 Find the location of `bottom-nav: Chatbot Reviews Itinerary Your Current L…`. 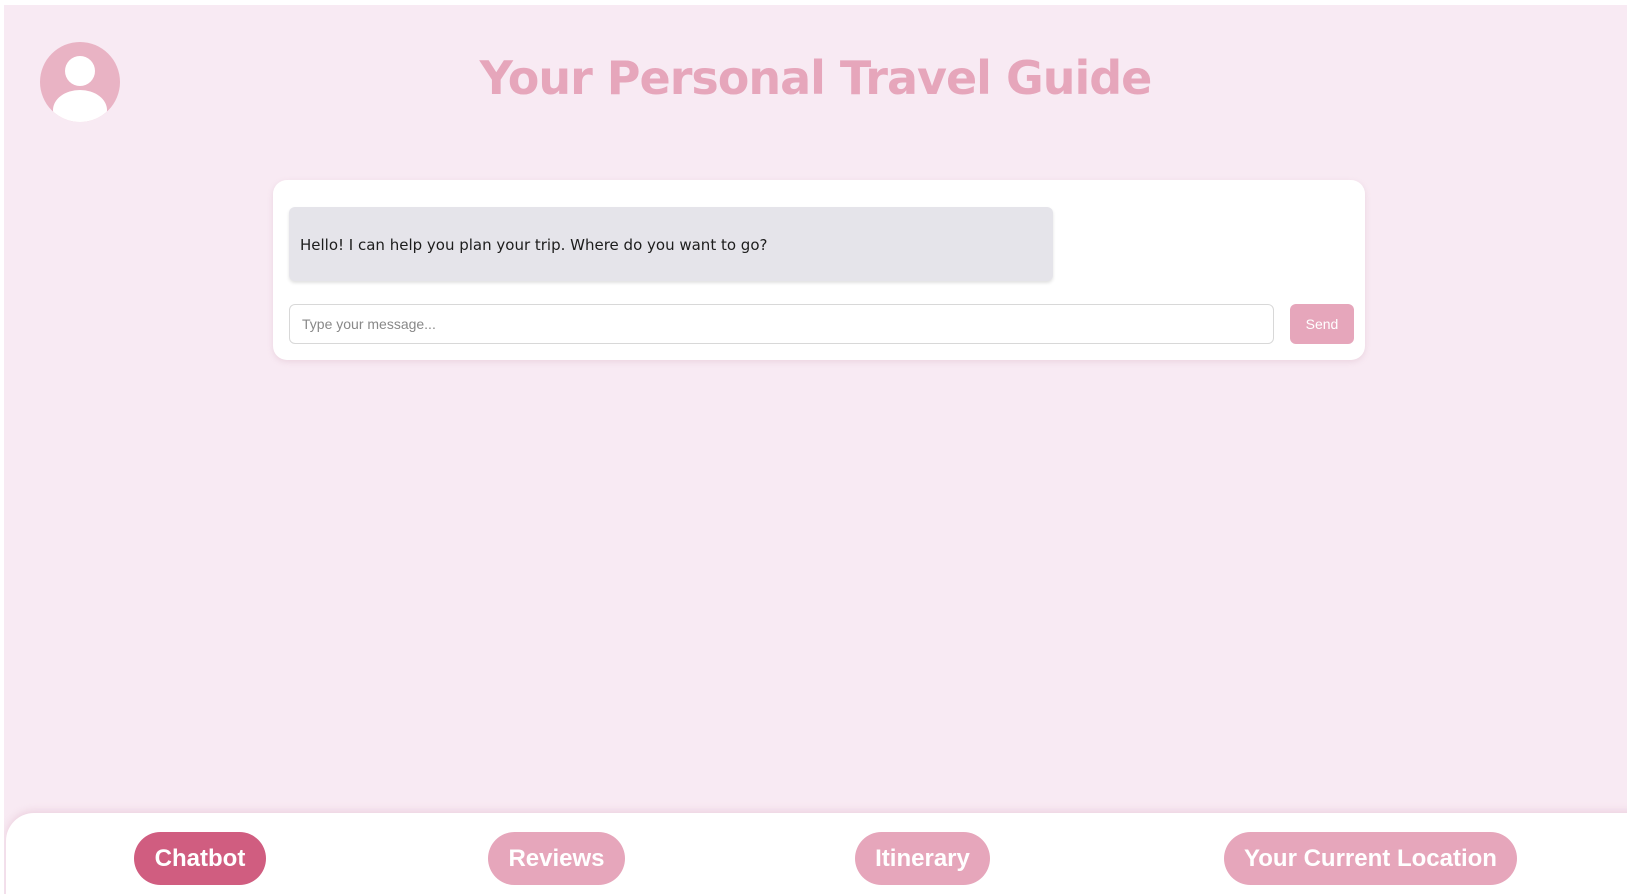

bottom-nav: Chatbot Reviews Itinerary Your Current L… is located at coordinates (816, 853).